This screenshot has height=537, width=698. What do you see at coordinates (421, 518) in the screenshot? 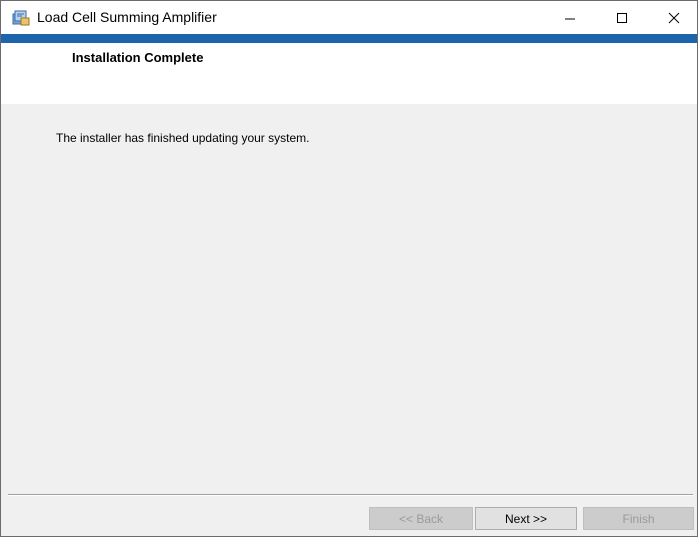
I see `back-button: << Back` at bounding box center [421, 518].